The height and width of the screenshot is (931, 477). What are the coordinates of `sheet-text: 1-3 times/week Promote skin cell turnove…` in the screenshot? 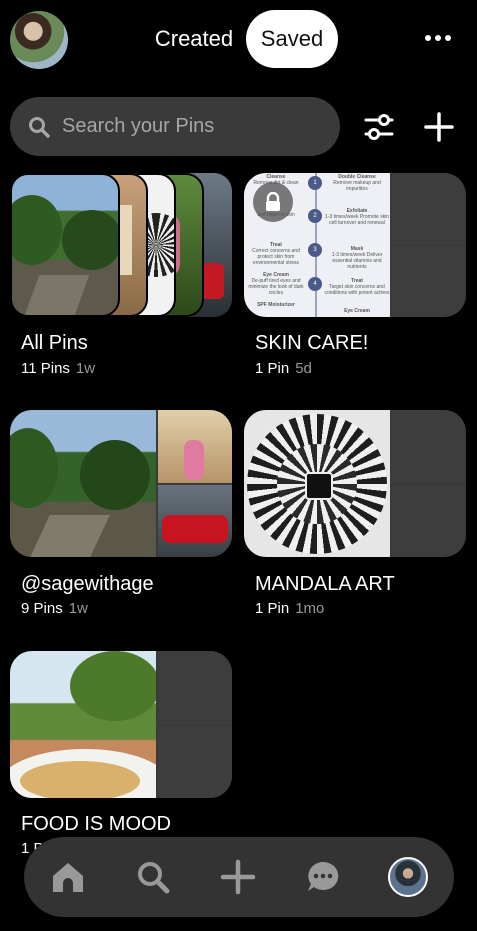 It's located at (357, 220).